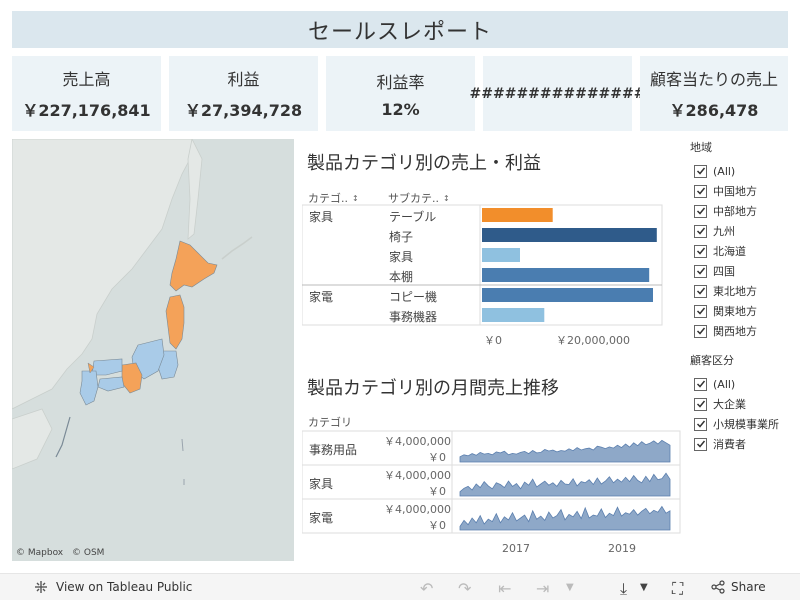 The height and width of the screenshot is (600, 800). What do you see at coordinates (89, 388) in the screenshot?
I see `region-kyushu` at bounding box center [89, 388].